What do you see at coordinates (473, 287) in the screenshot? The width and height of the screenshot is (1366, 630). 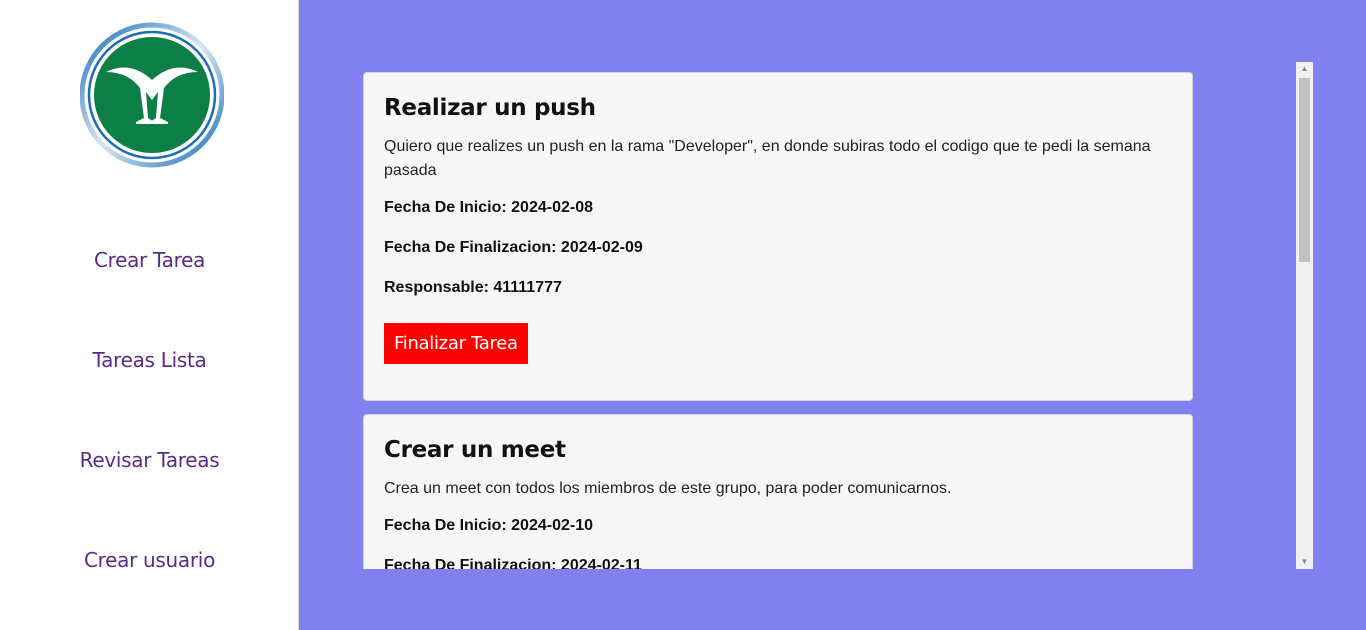 I see `task-responsible: Responsable: 41111777` at bounding box center [473, 287].